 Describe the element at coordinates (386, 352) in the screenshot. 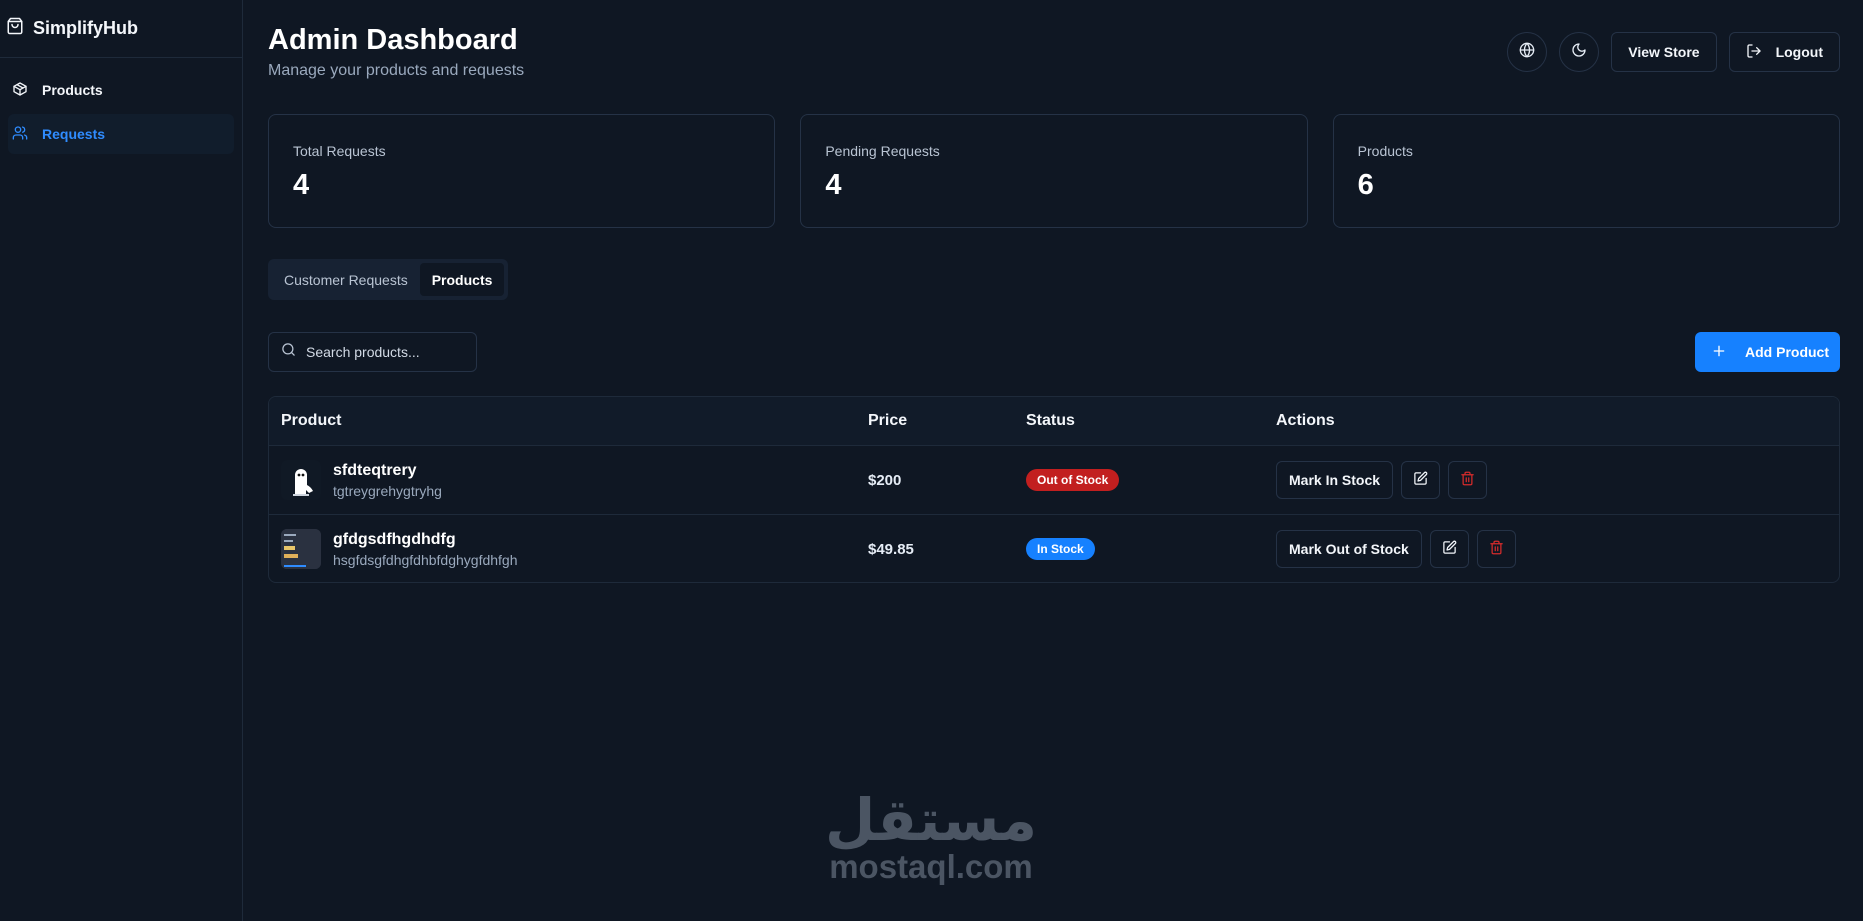

I see `search-input` at that location.